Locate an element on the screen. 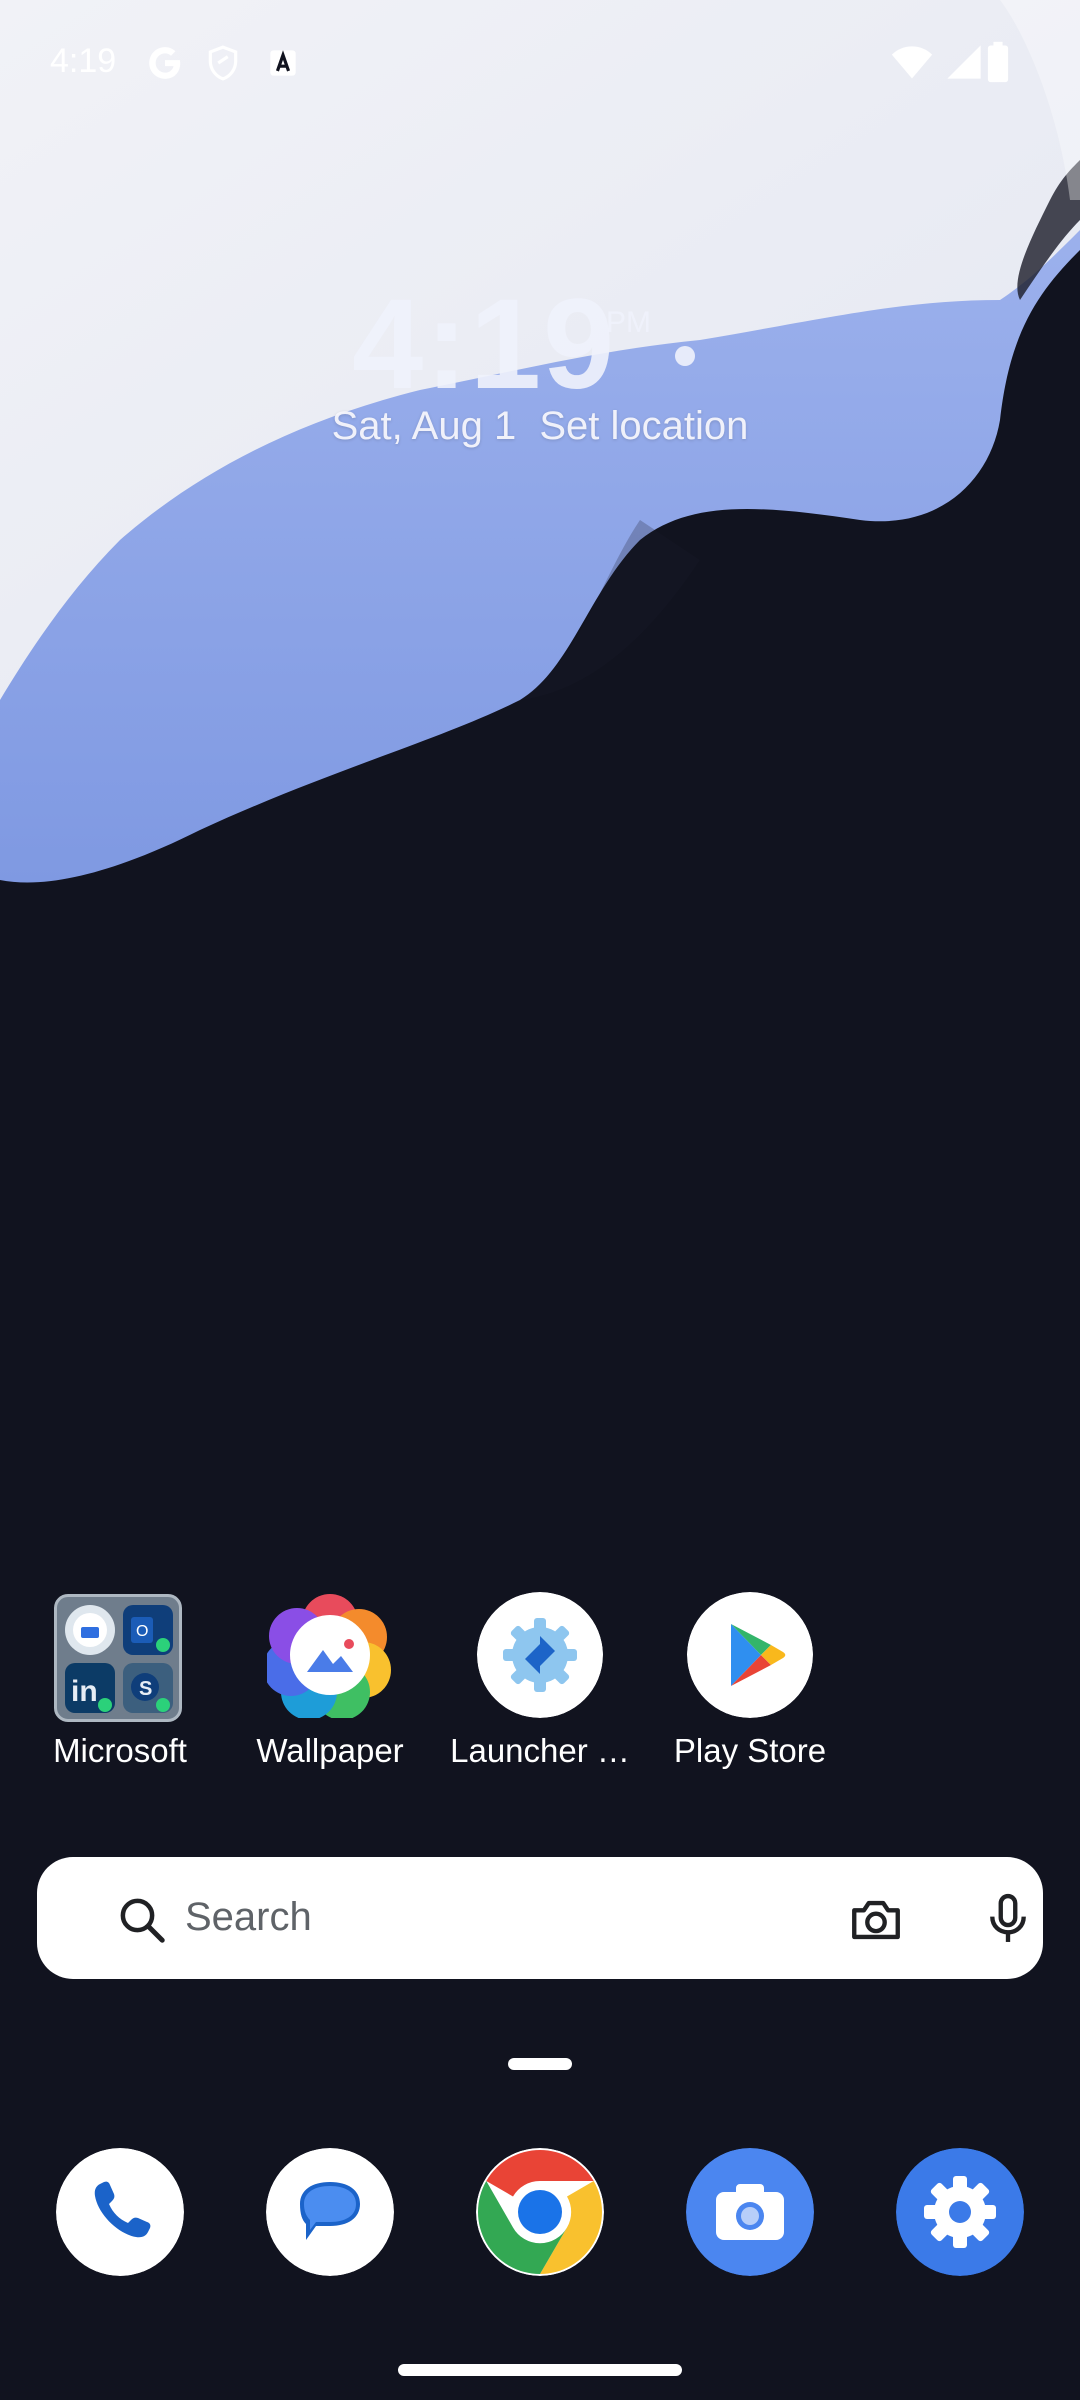 This screenshot has width=1080, height=2400. clock-time: 4:19 is located at coordinates (484, 344).